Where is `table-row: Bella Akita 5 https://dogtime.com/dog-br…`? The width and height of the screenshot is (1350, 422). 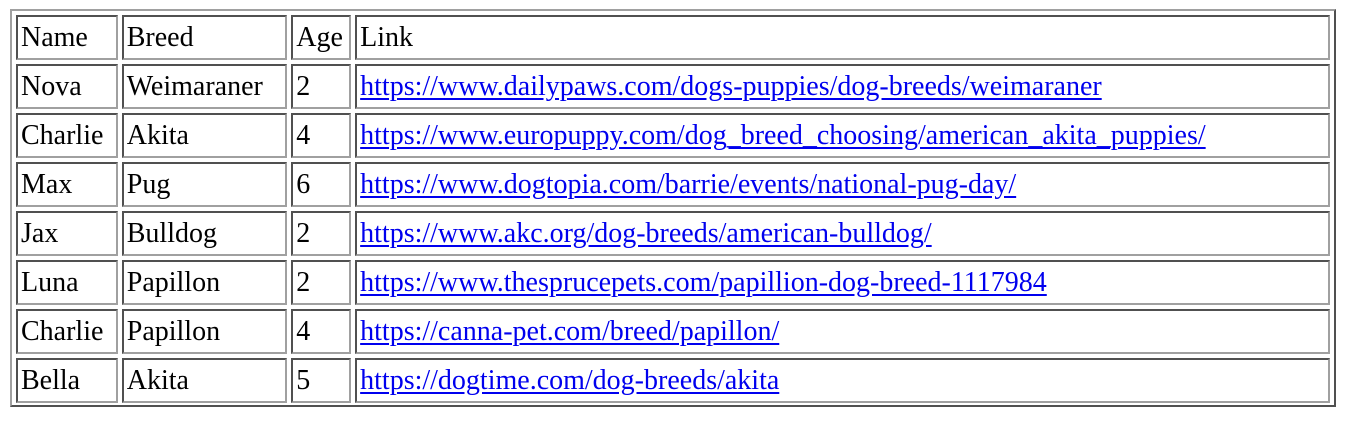
table-row: Bella Akita 5 https://dogtime.com/dog-br… is located at coordinates (673, 380).